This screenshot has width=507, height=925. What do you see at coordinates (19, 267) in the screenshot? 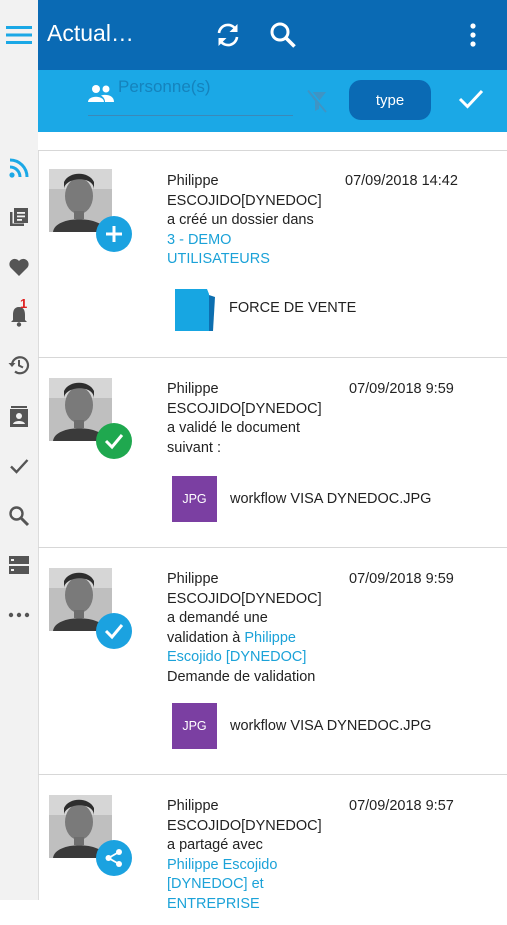
I see `heart-icon` at bounding box center [19, 267].